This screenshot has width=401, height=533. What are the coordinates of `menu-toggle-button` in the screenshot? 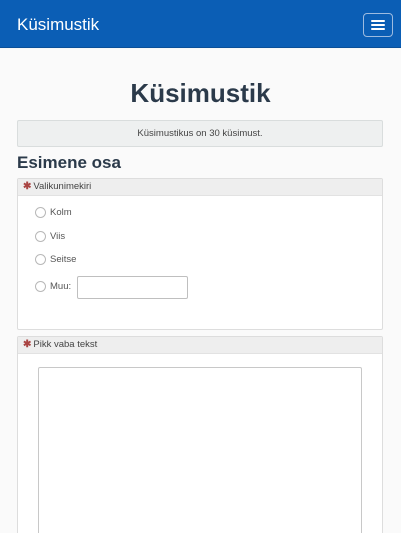 It's located at (378, 25).